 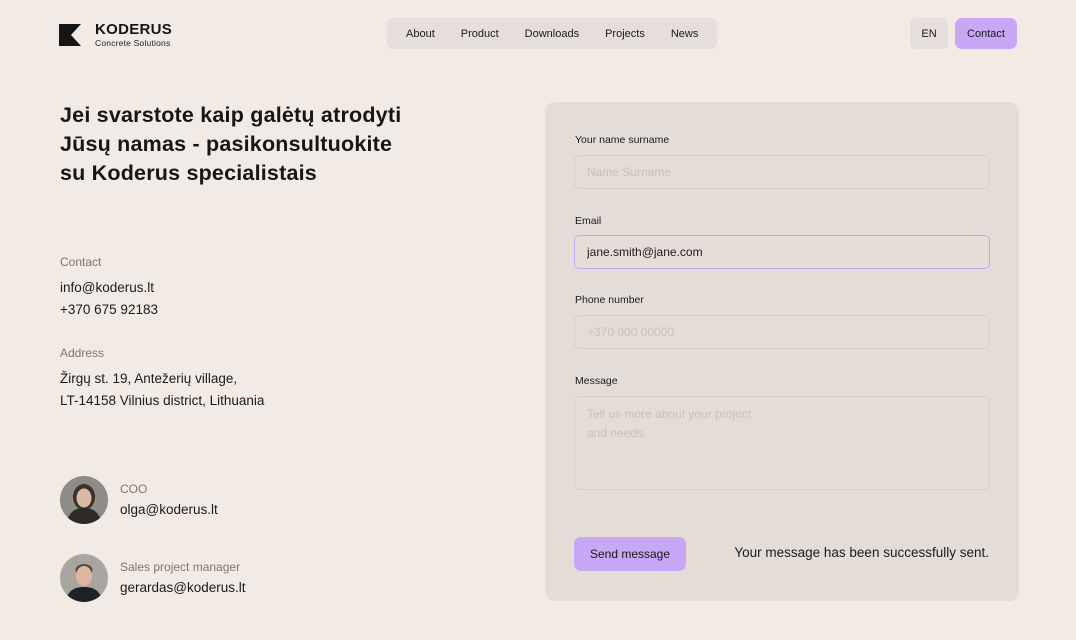 I want to click on address-label: Address, so click(x=82, y=353).